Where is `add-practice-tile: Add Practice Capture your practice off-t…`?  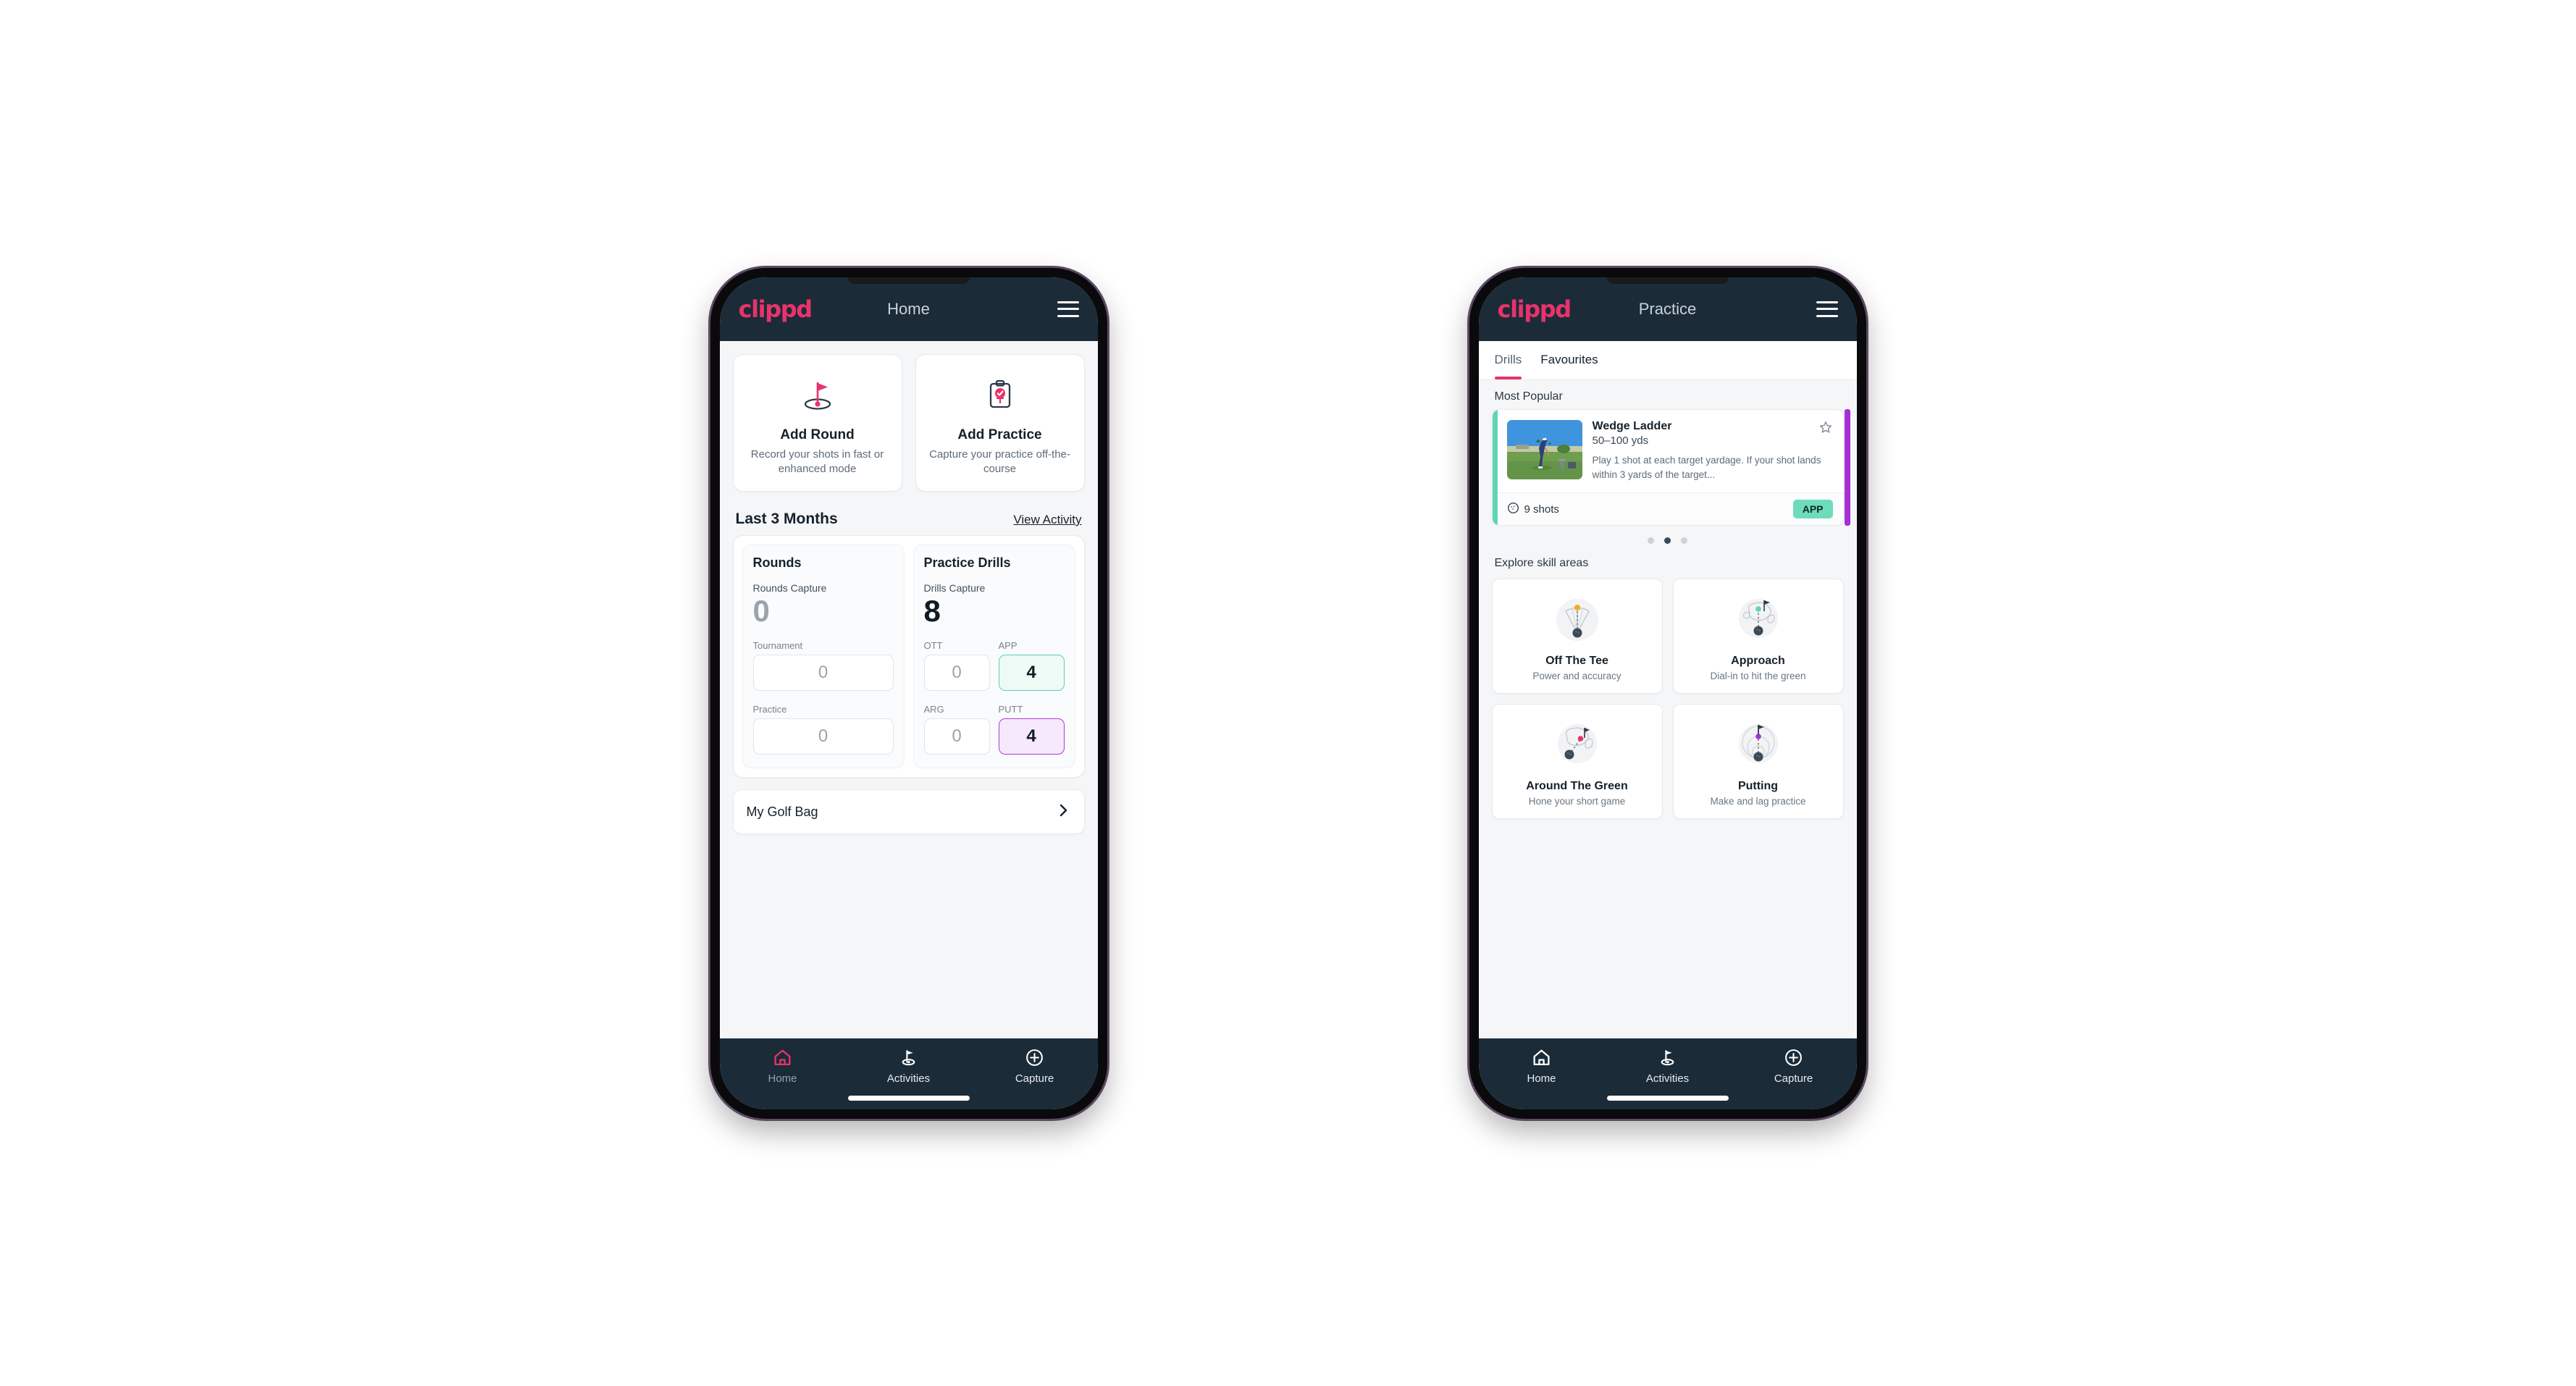
add-practice-tile: Add Practice Capture your practice off-t… is located at coordinates (1000, 422).